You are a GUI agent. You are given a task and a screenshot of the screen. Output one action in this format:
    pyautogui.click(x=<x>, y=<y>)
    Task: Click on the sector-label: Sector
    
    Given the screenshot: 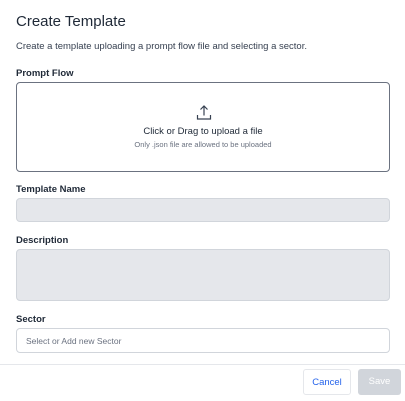 What is the action you would take?
    pyautogui.click(x=31, y=319)
    